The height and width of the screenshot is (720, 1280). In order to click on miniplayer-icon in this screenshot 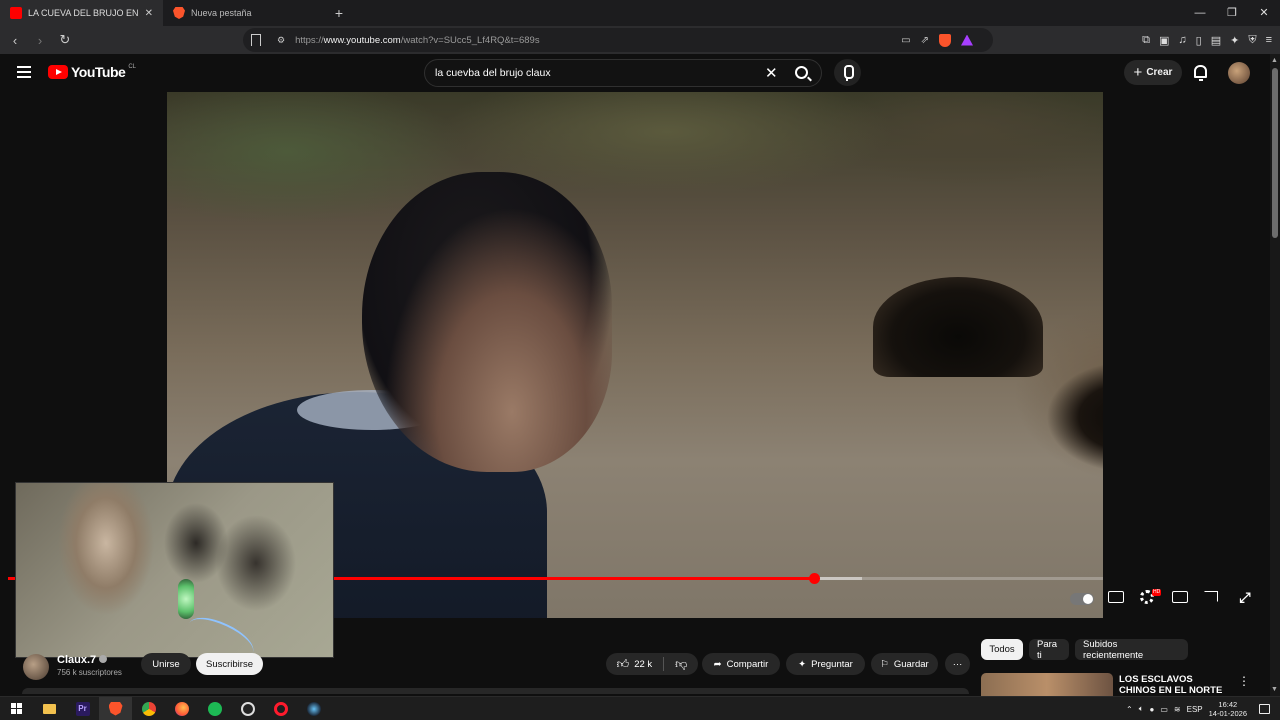, I will do `click(1180, 597)`.